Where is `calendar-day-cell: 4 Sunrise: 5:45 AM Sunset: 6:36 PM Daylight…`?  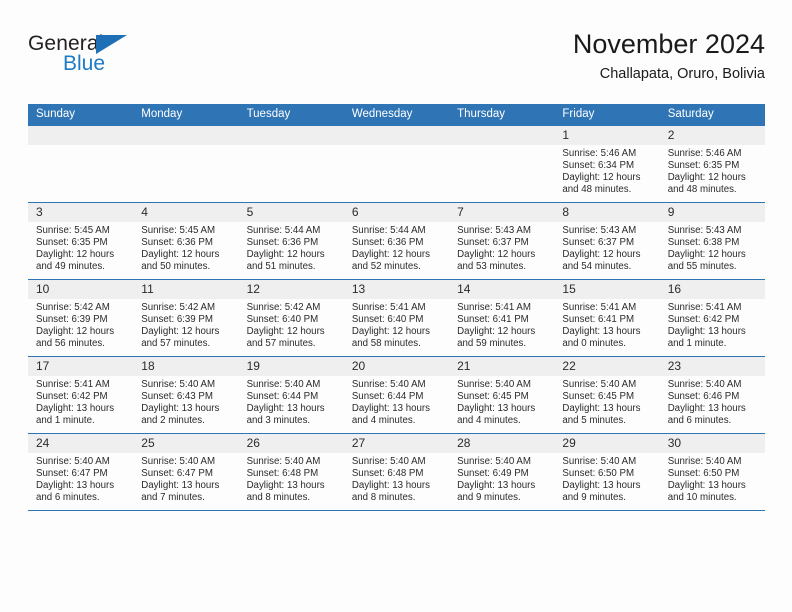 calendar-day-cell: 4 Sunrise: 5:45 AM Sunset: 6:36 PM Daylight… is located at coordinates (186, 241).